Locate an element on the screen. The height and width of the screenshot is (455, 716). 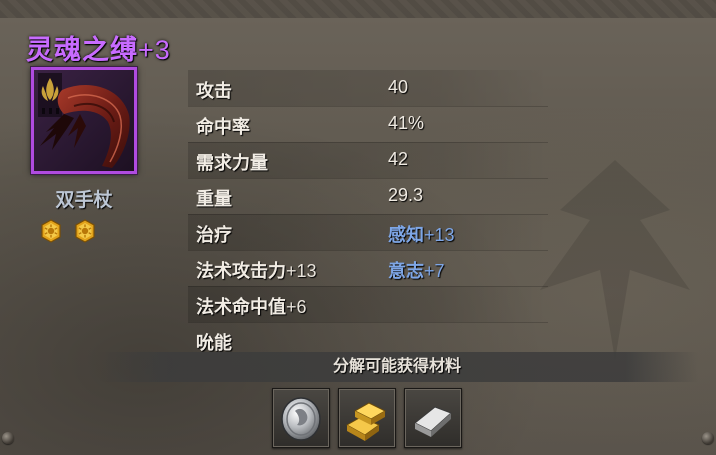
stat-label-strength-req: 需求力量 is located at coordinates (232, 163).